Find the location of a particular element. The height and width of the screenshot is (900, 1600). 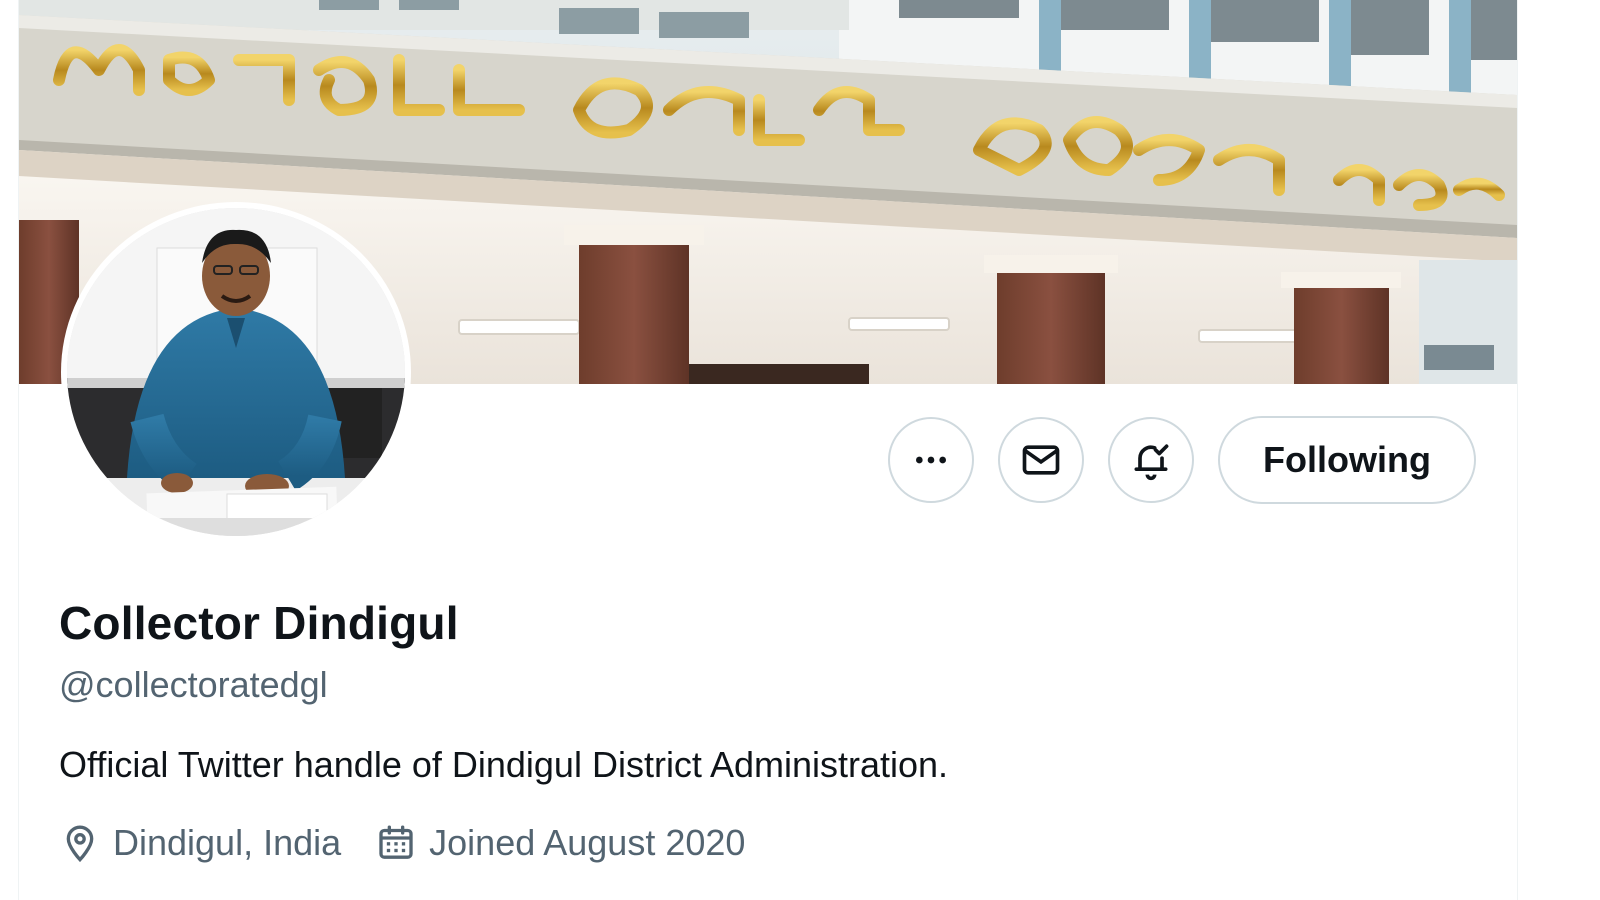

more-horizontal-icon is located at coordinates (931, 460).